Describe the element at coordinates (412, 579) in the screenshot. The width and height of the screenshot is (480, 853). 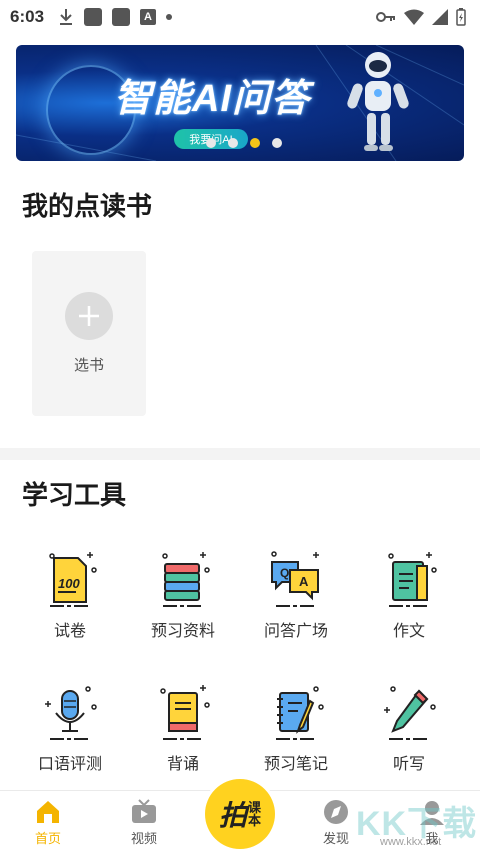
I see `notebook-icon` at that location.